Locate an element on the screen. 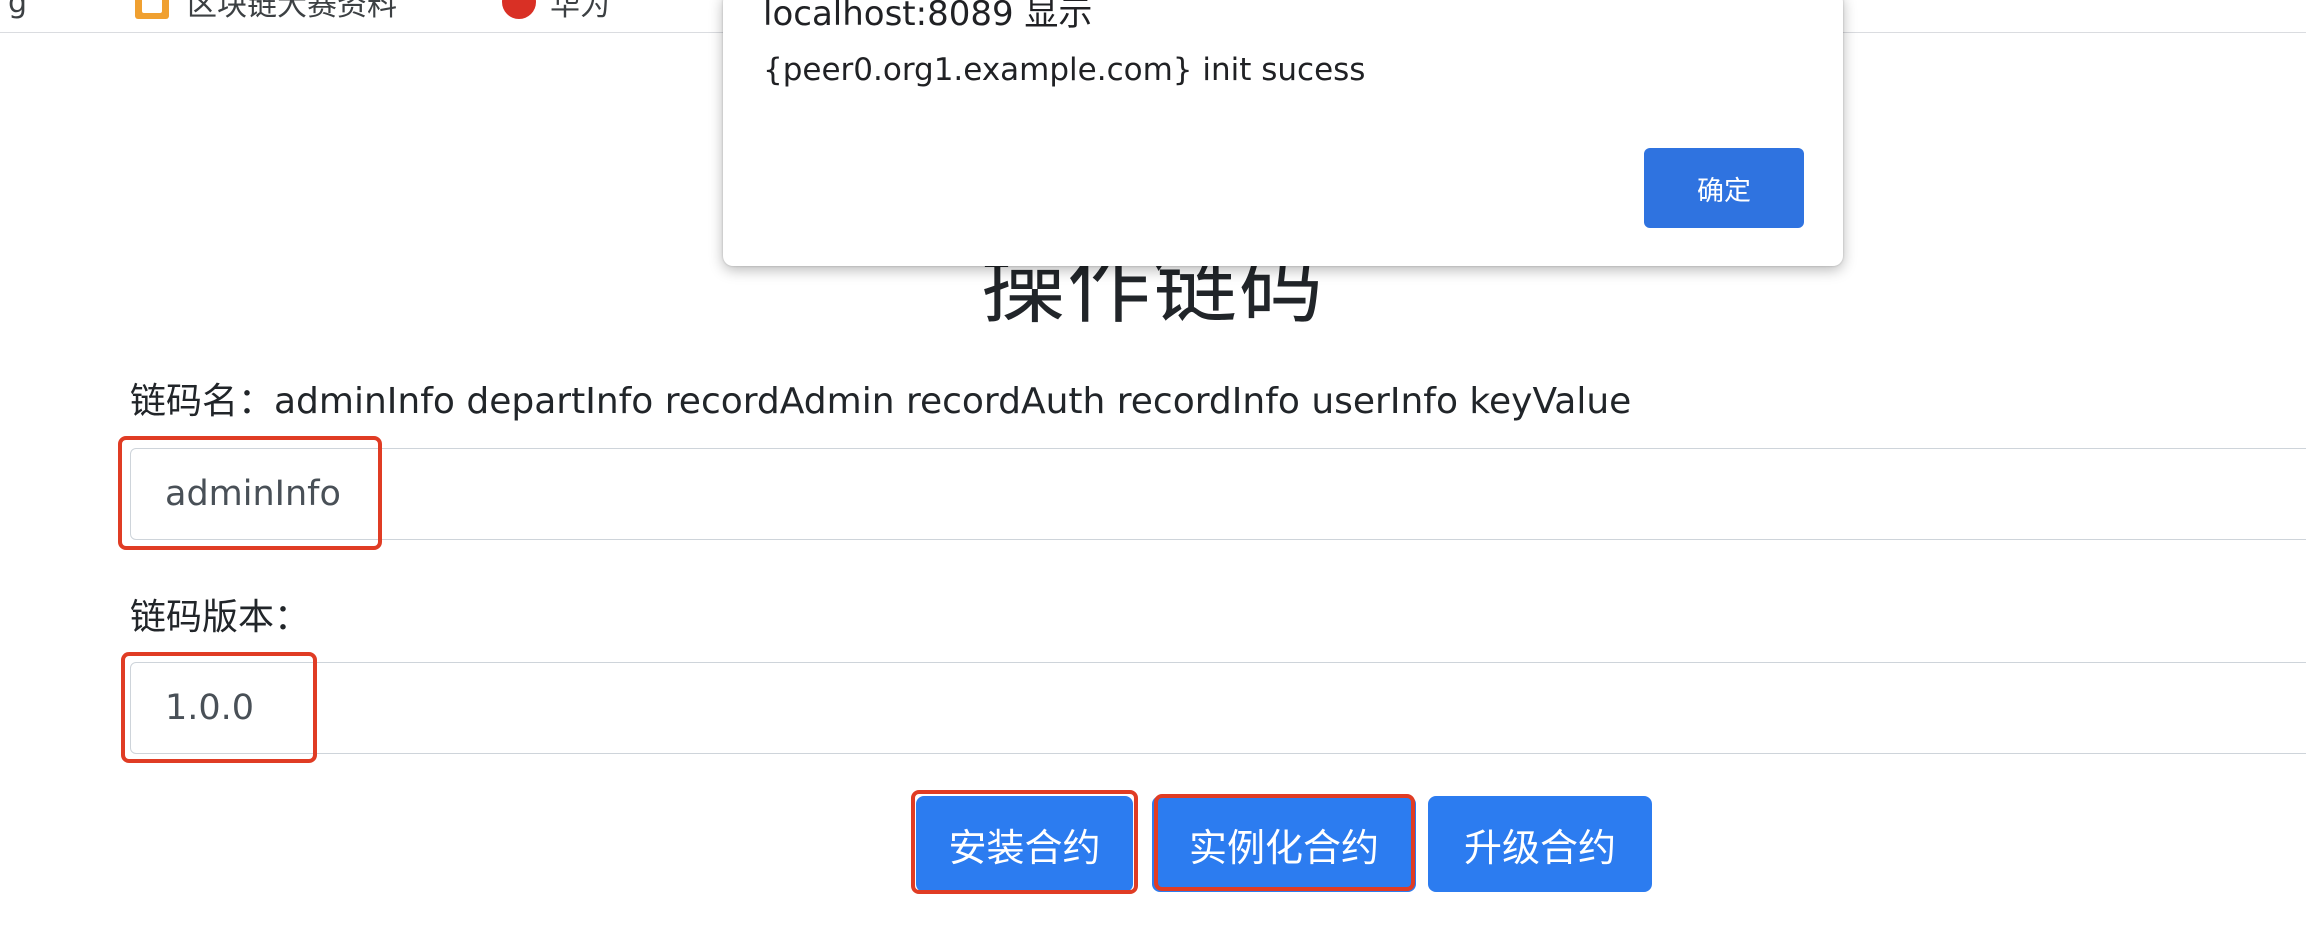 This screenshot has height=930, width=2306. bookmark-dot-icon is located at coordinates (519, 9).